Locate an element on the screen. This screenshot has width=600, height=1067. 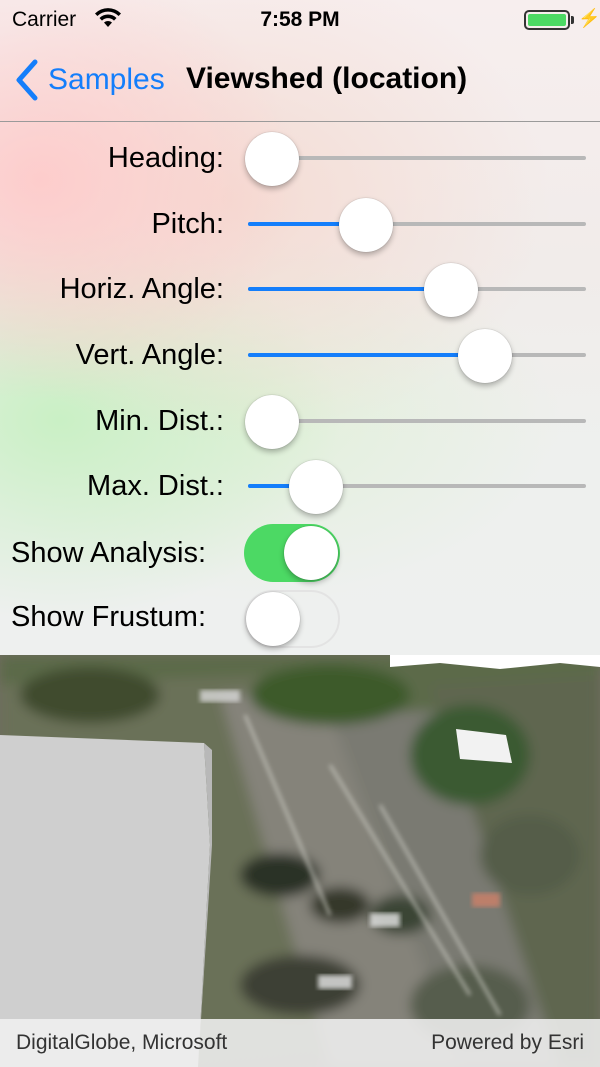
navigation-bar: Samples Viewshed (location) is located at coordinates (300, 81).